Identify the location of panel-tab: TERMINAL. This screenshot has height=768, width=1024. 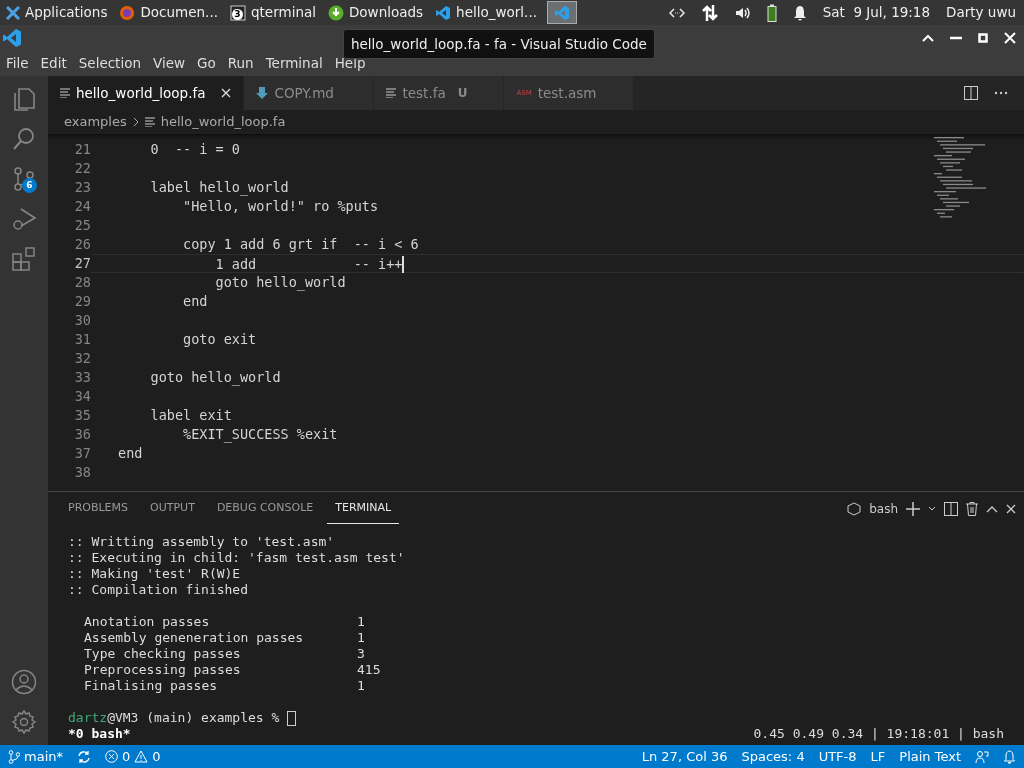
(363, 509).